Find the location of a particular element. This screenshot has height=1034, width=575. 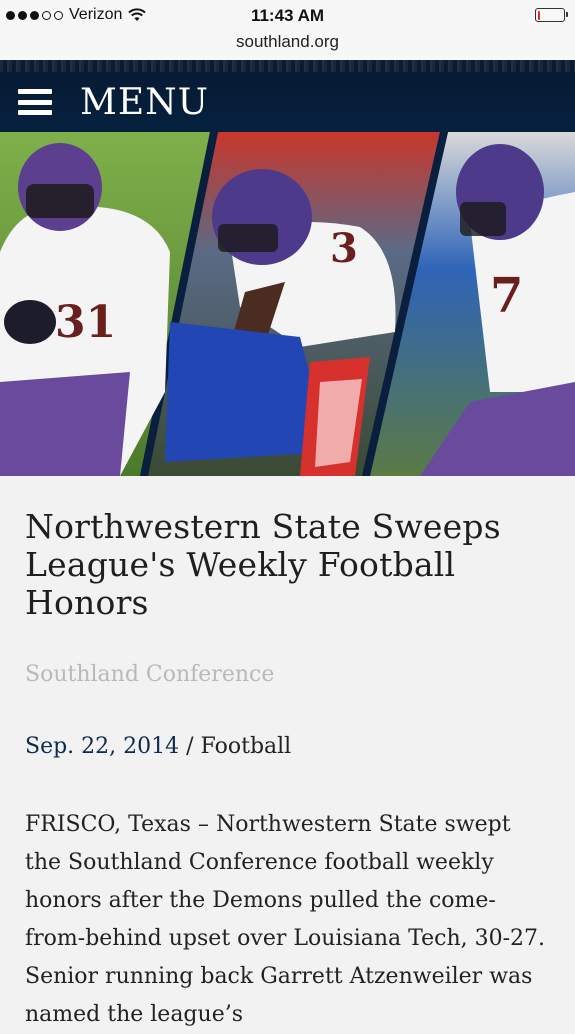

article-meta: Sep. 22, 2014 / Football is located at coordinates (287, 746).